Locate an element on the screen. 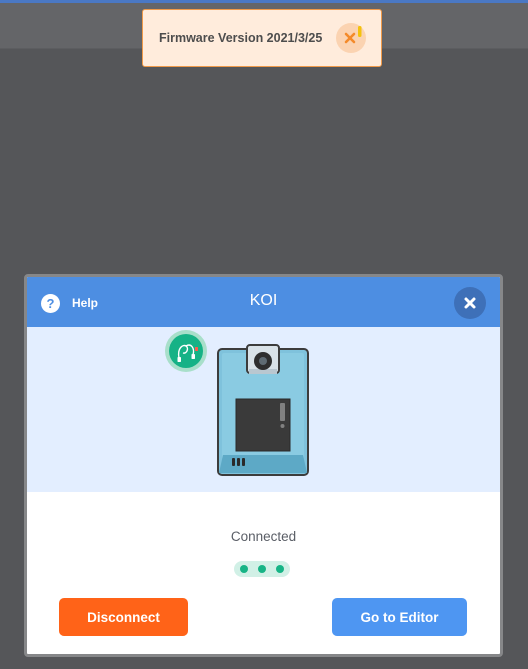  koi-device-icon is located at coordinates (263, 410).